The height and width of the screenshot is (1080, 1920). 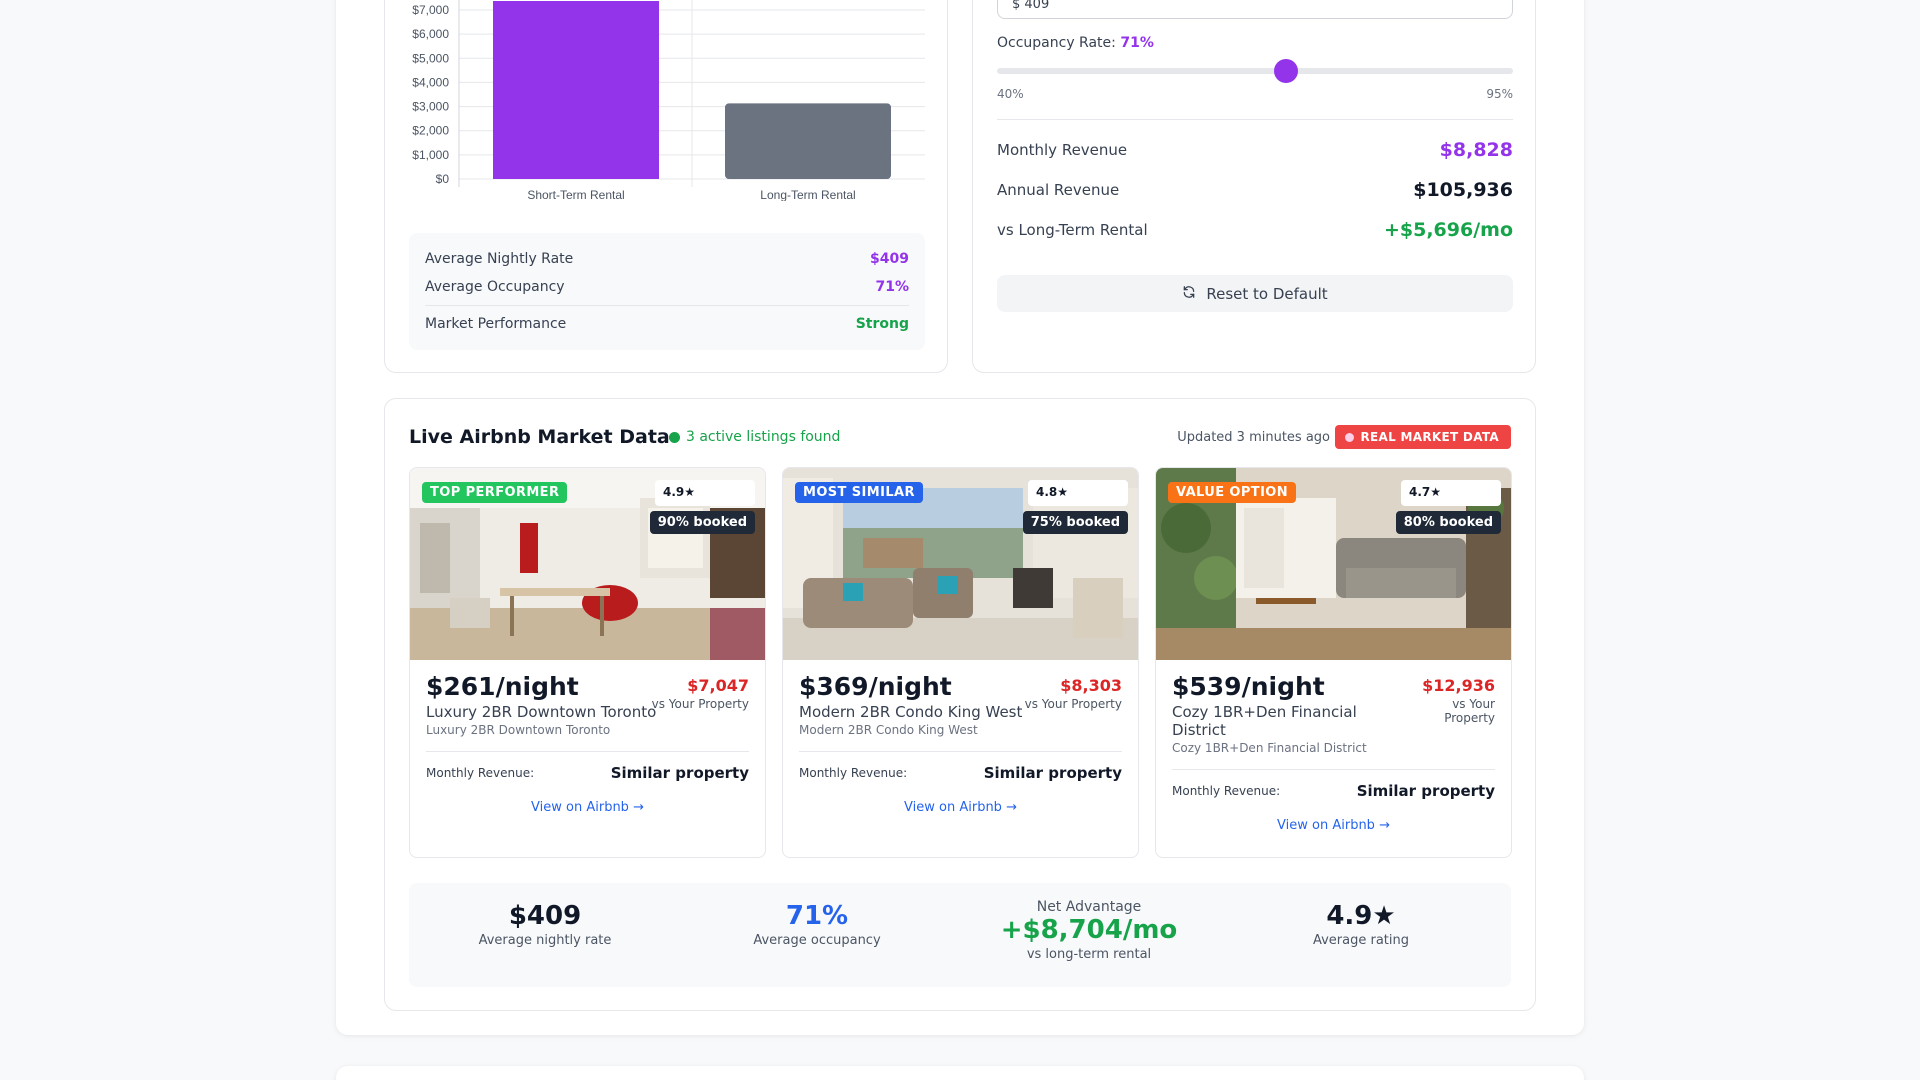 I want to click on listing-subname: Luxury 2BR Downtown Toronto, so click(x=518, y=730).